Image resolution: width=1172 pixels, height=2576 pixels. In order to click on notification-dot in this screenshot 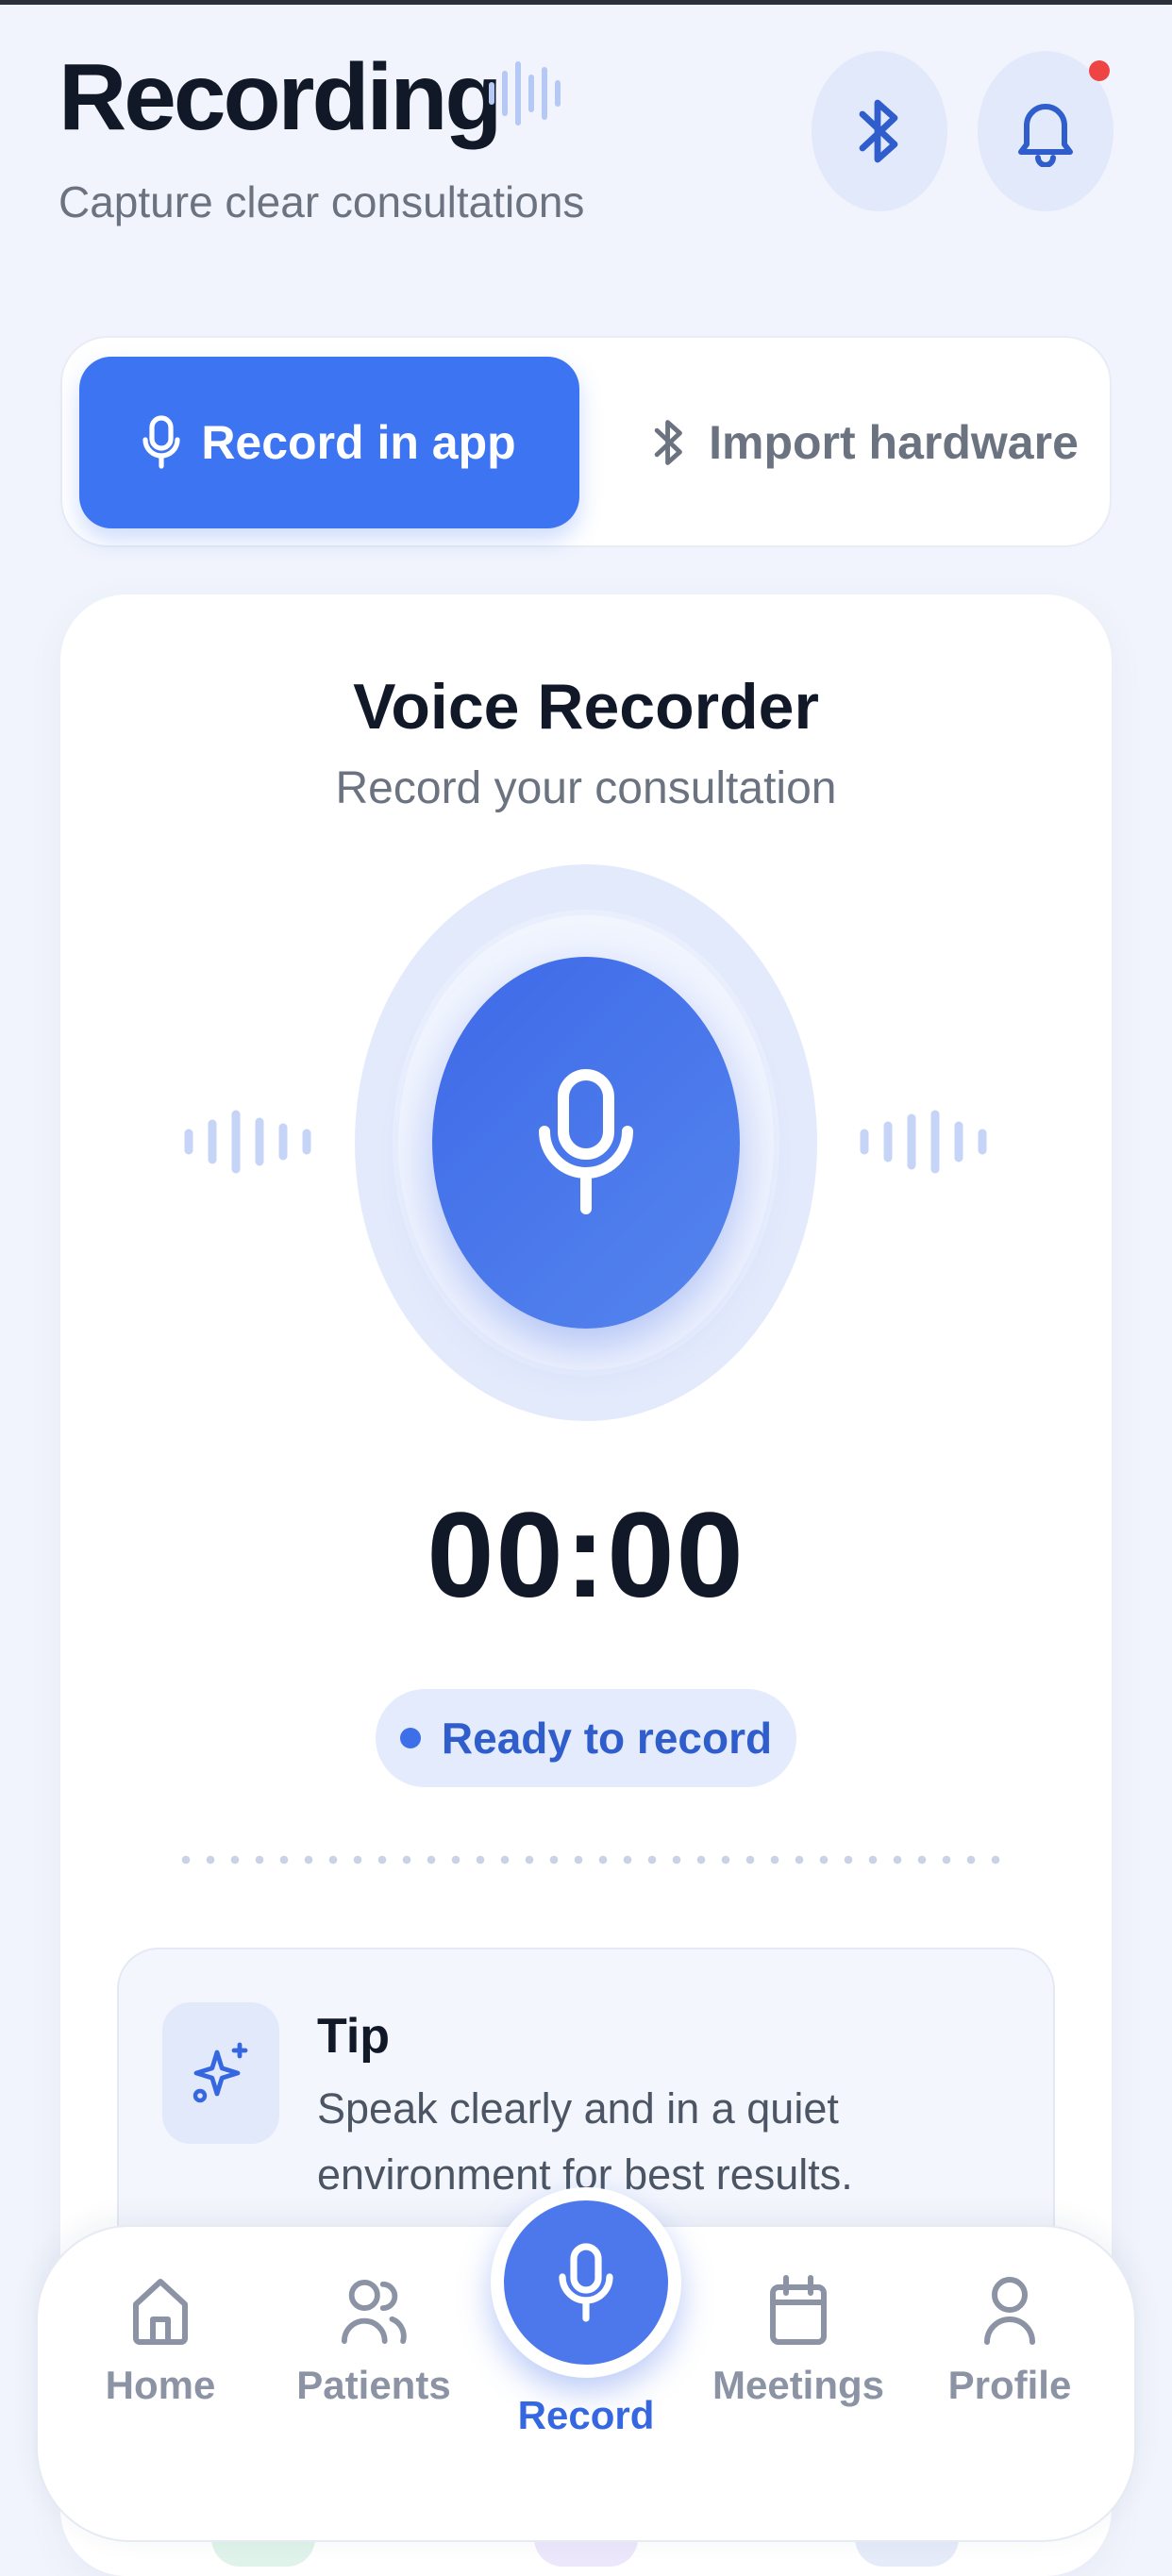, I will do `click(1099, 70)`.